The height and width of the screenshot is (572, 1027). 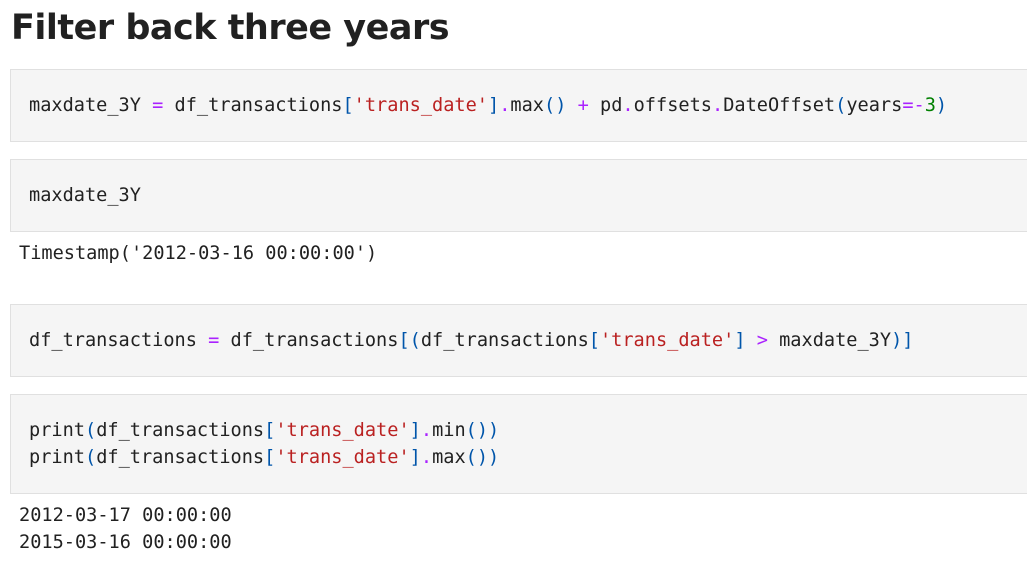 I want to click on code-token: ), so click(x=941, y=105).